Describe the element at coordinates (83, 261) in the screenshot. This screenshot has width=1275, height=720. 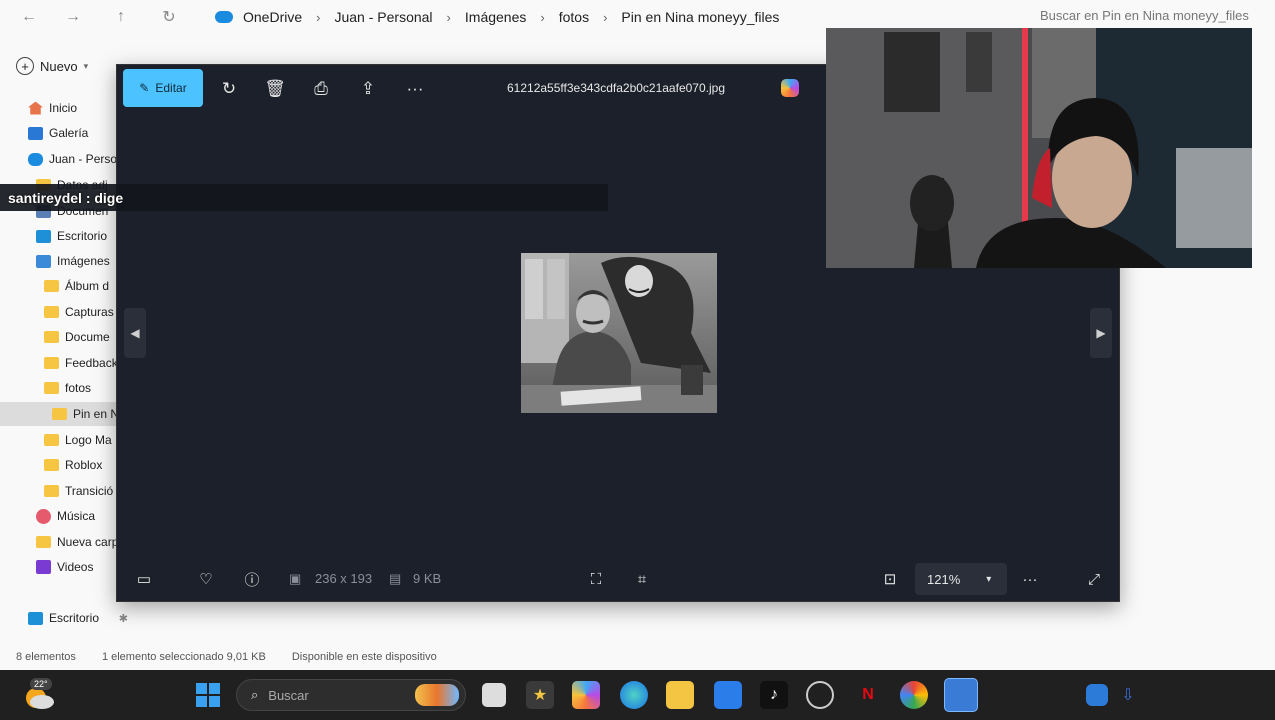
I see `sidebar-item-label: Imágenes` at that location.